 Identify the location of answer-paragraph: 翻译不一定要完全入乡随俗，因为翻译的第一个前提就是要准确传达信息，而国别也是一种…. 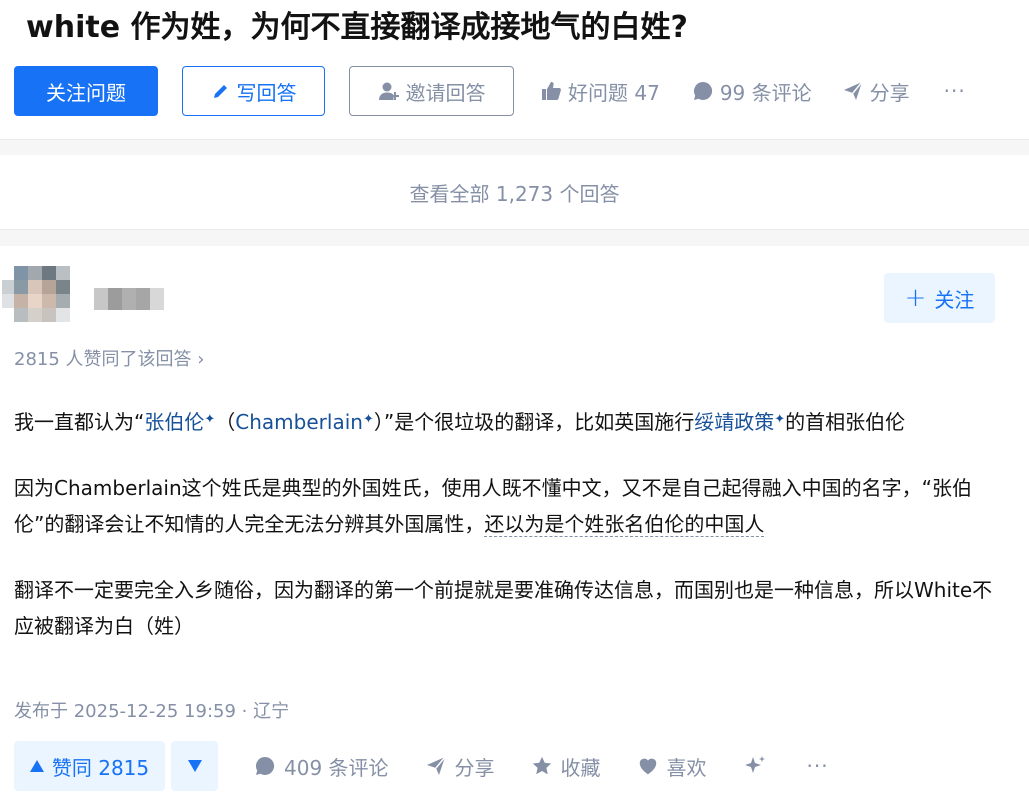
(503, 608).